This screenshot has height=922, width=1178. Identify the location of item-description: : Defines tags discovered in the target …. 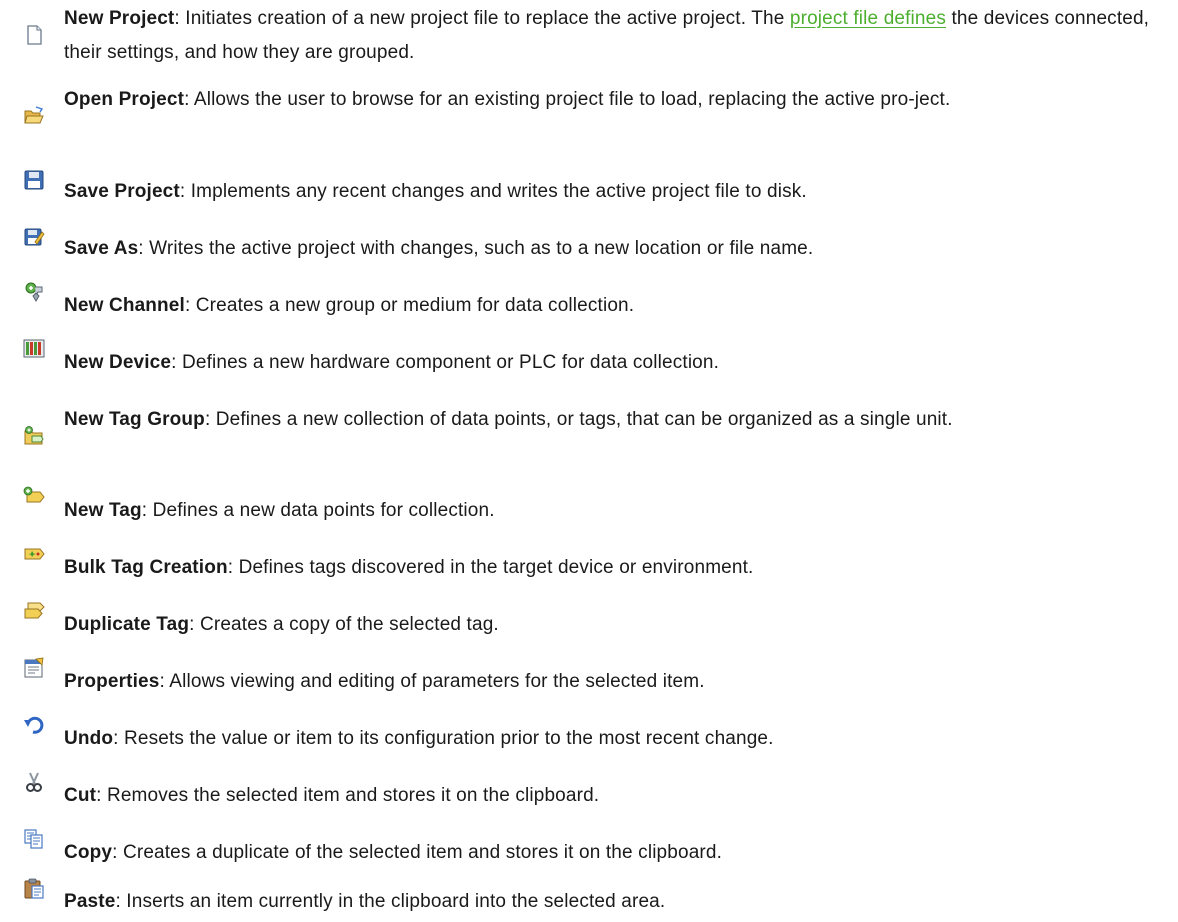
(490, 567).